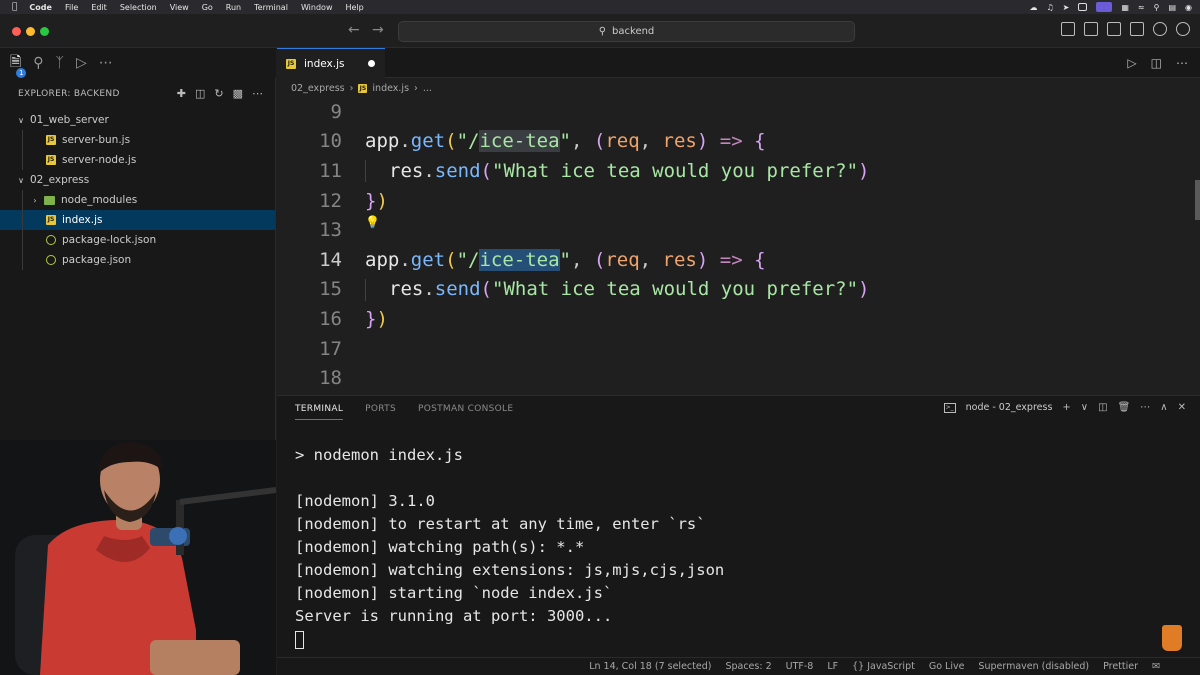 Image resolution: width=1200 pixels, height=675 pixels. What do you see at coordinates (738, 378) in the screenshot?
I see `code-line: 18` at bounding box center [738, 378].